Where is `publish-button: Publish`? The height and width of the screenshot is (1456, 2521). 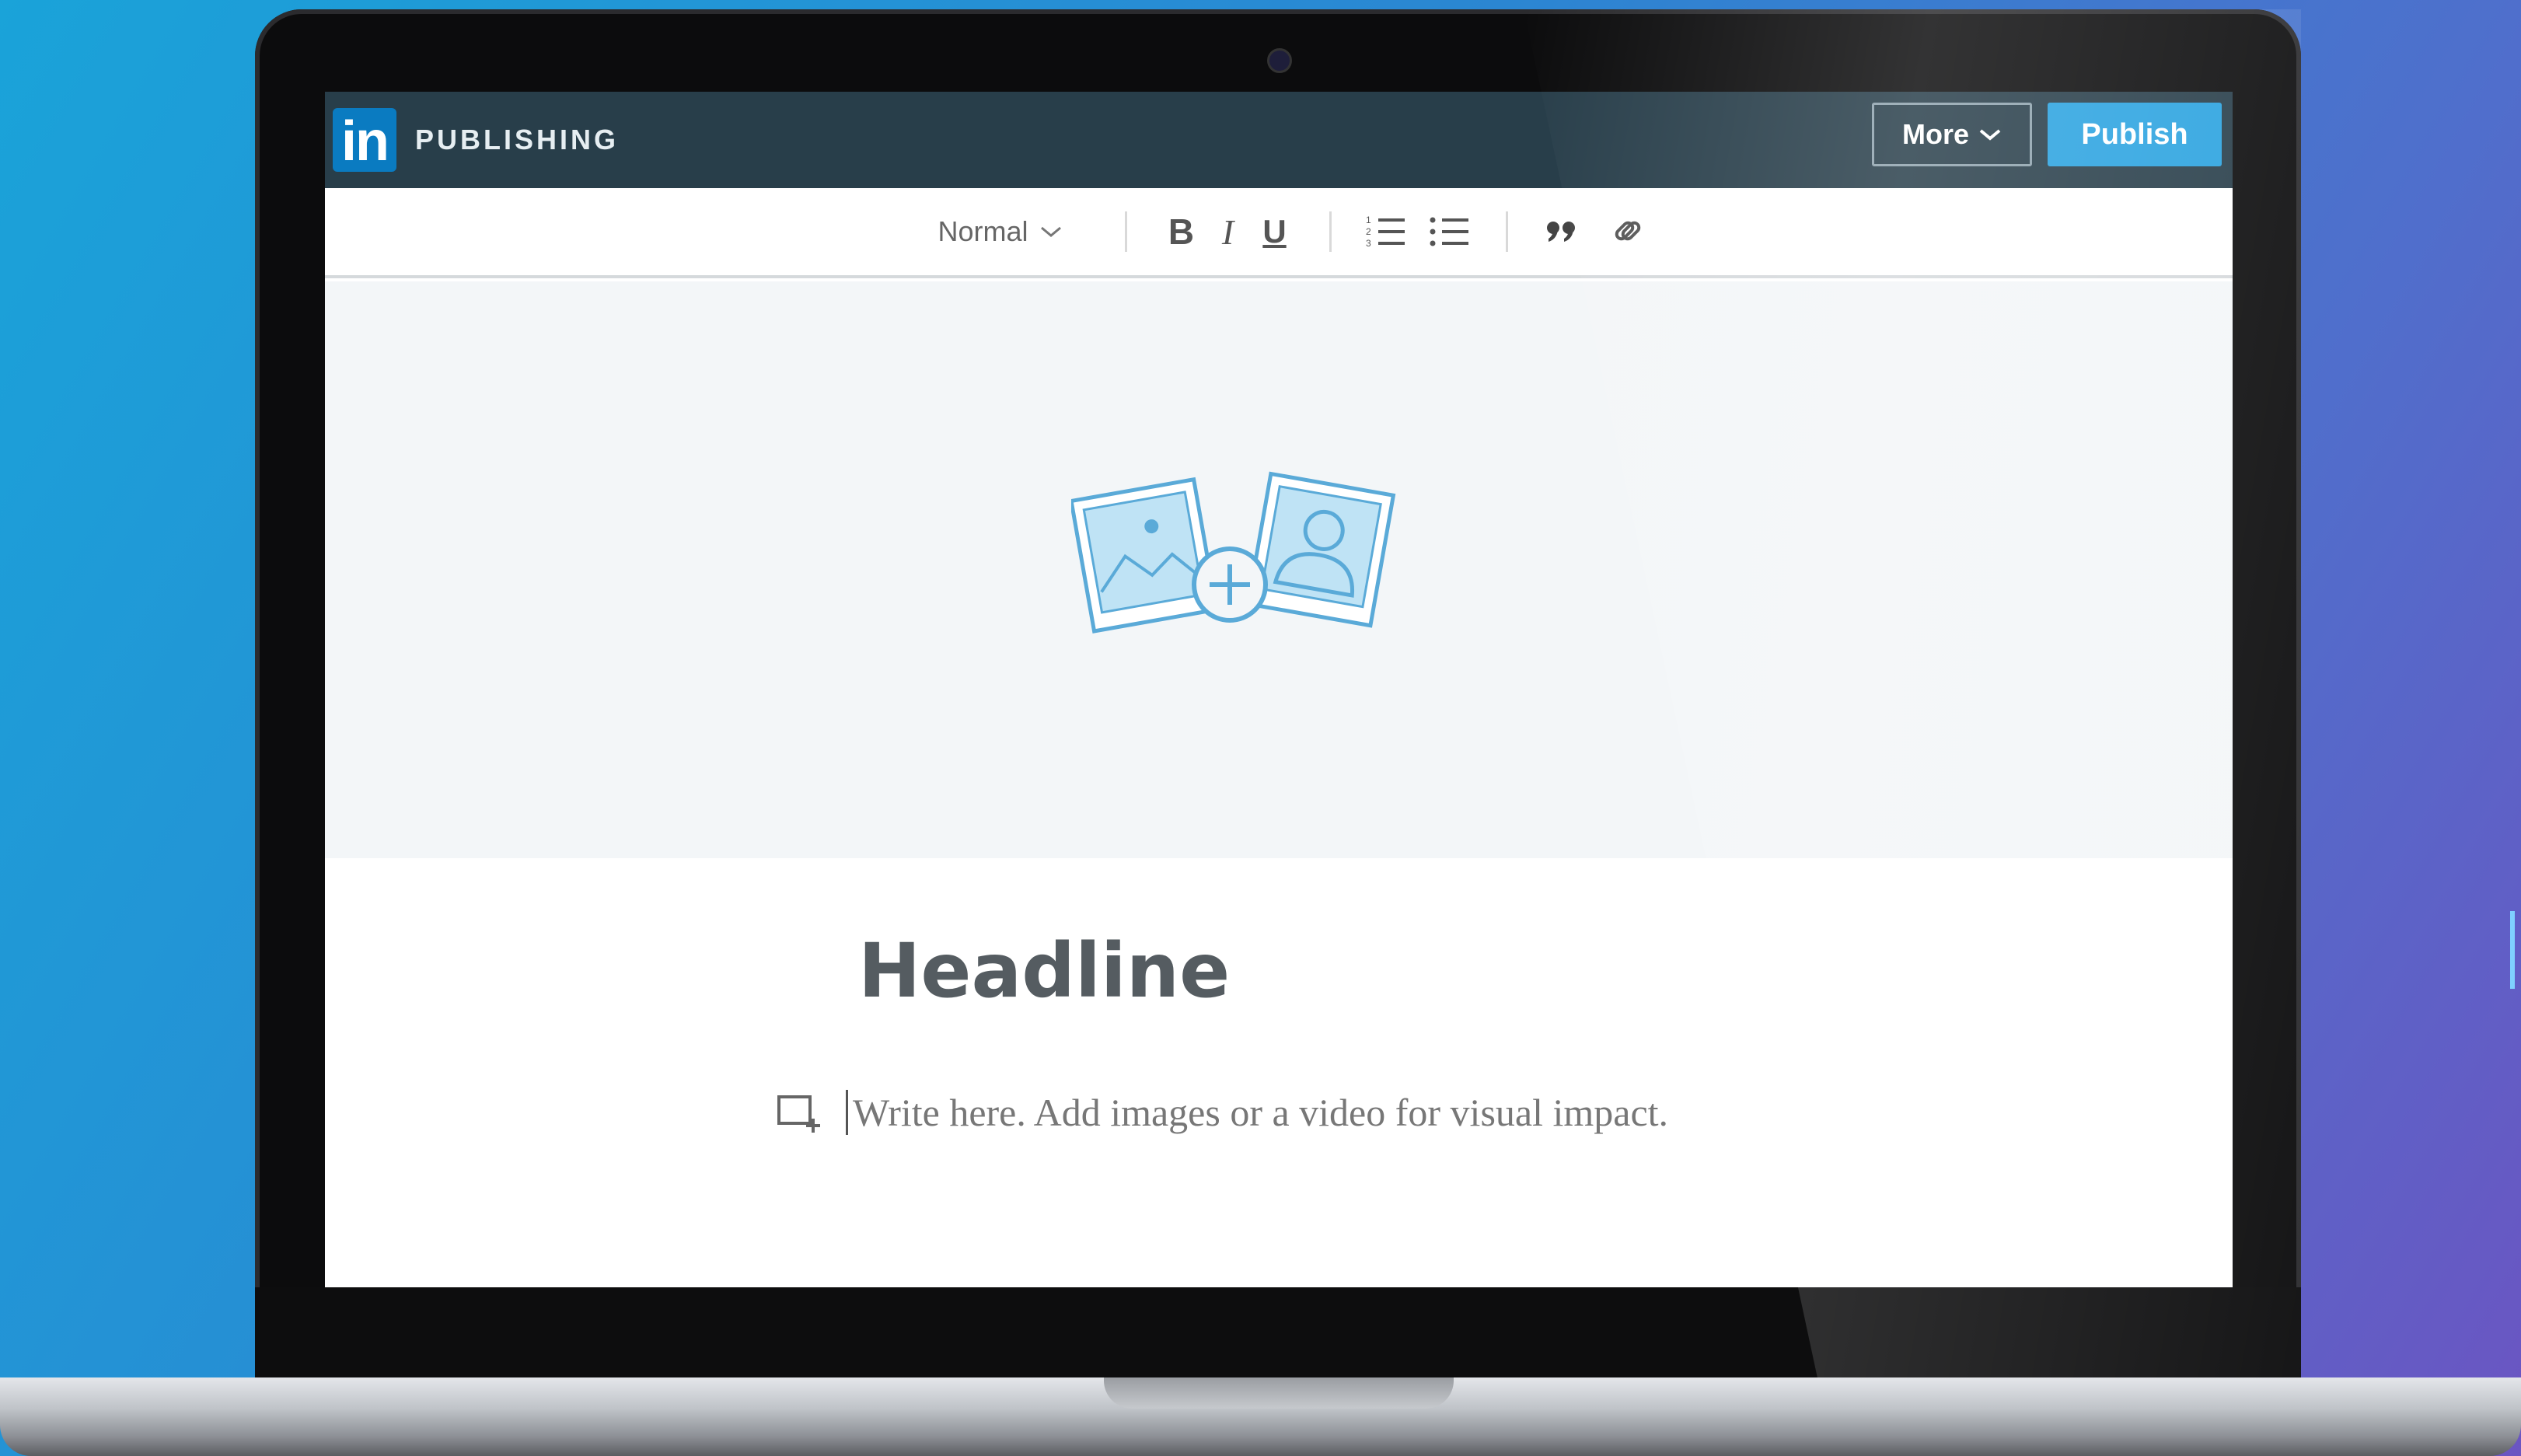
publish-button: Publish is located at coordinates (2135, 134).